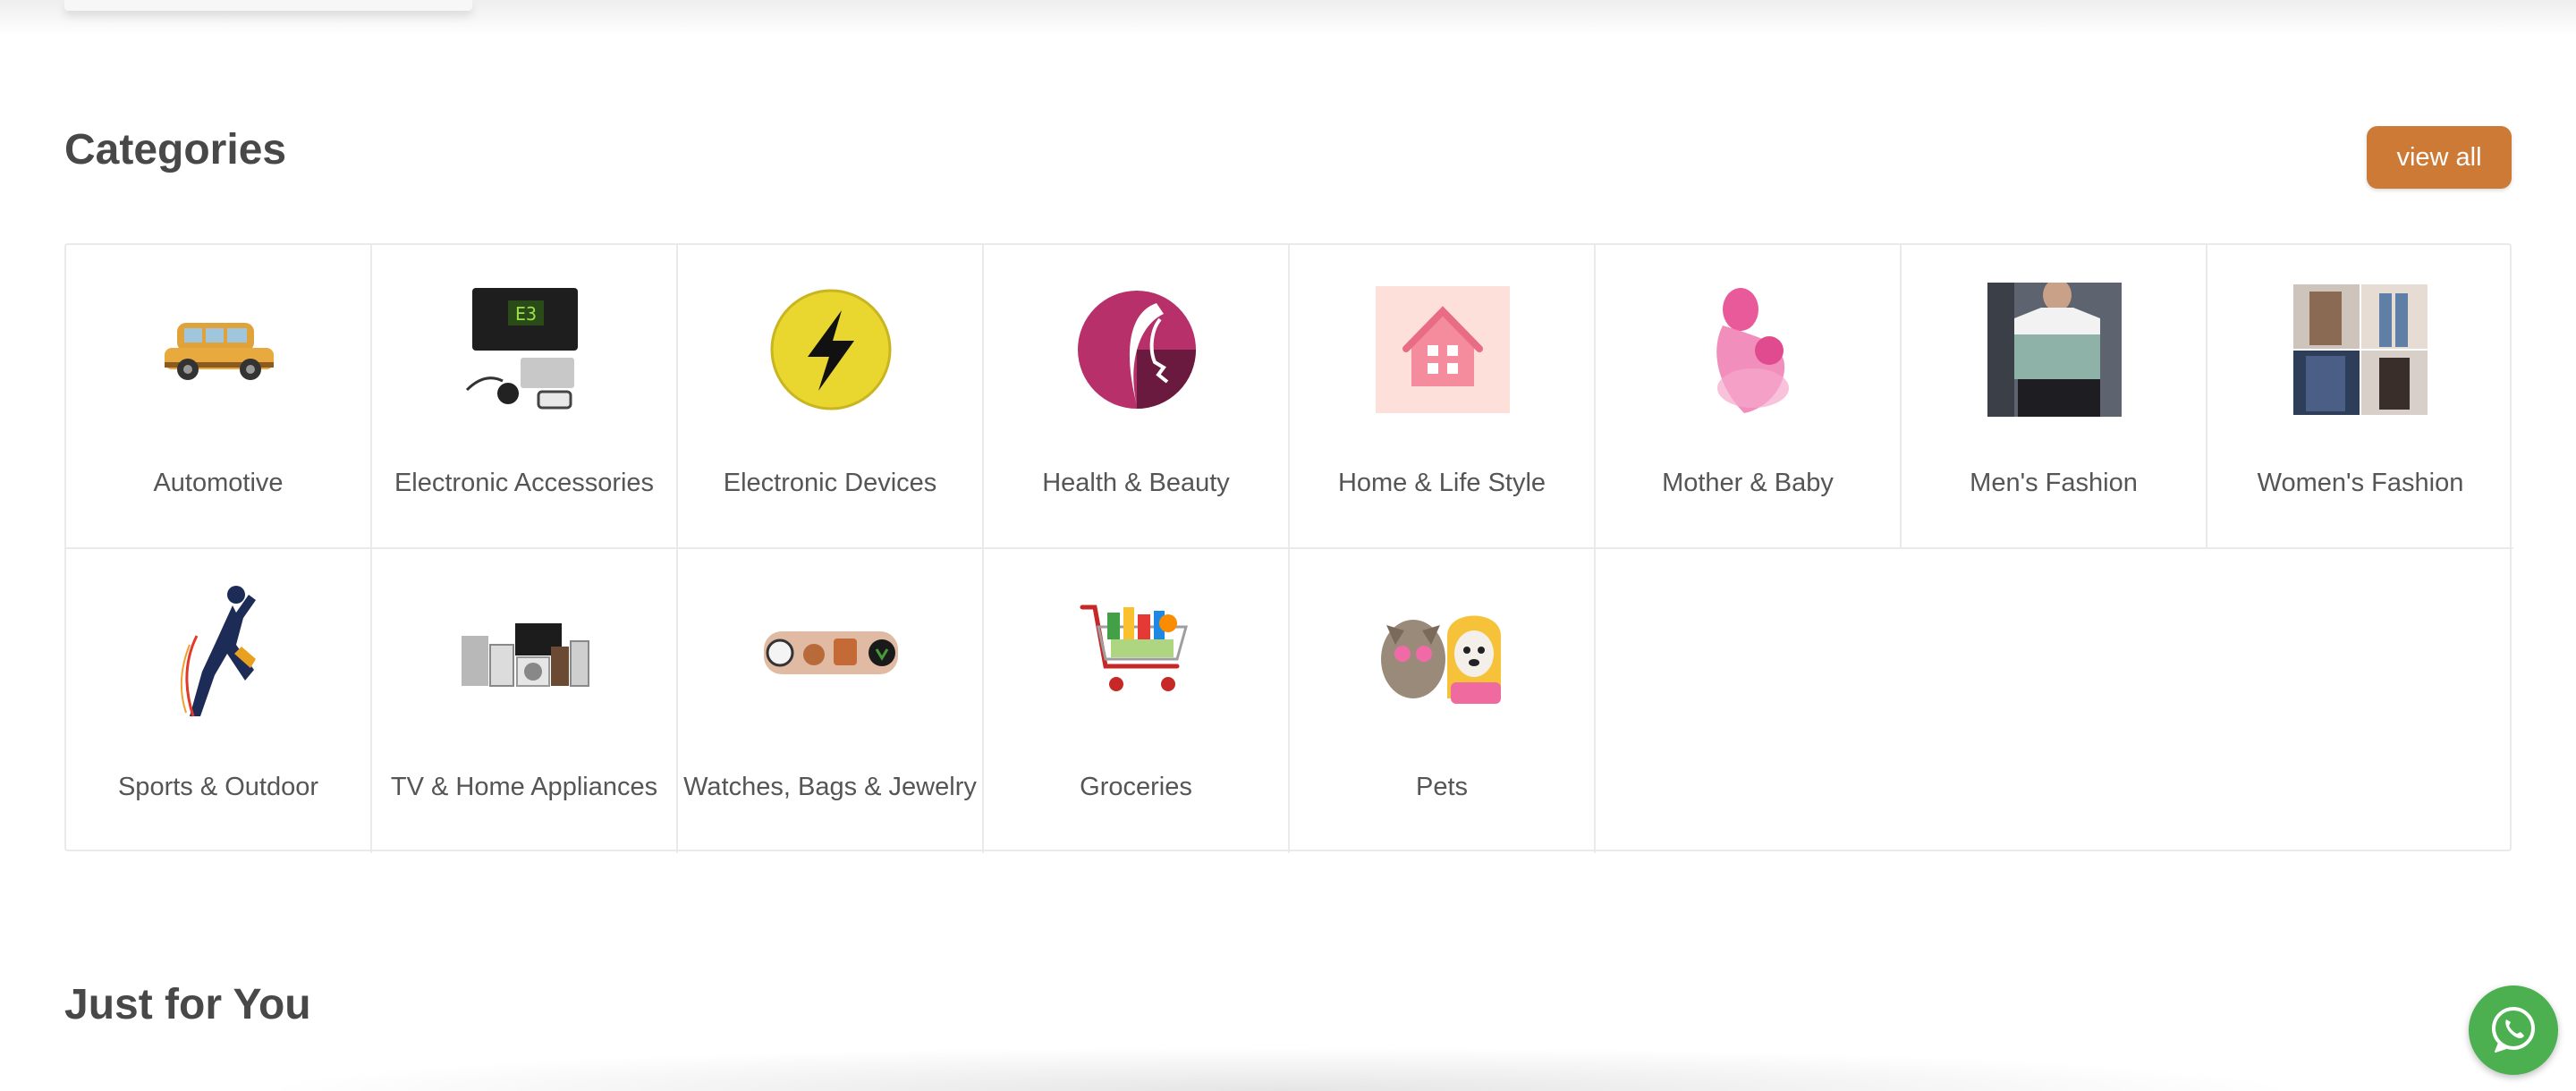 This screenshot has height=1091, width=2576. What do you see at coordinates (2439, 157) in the screenshot?
I see `view-all-button: view all` at bounding box center [2439, 157].